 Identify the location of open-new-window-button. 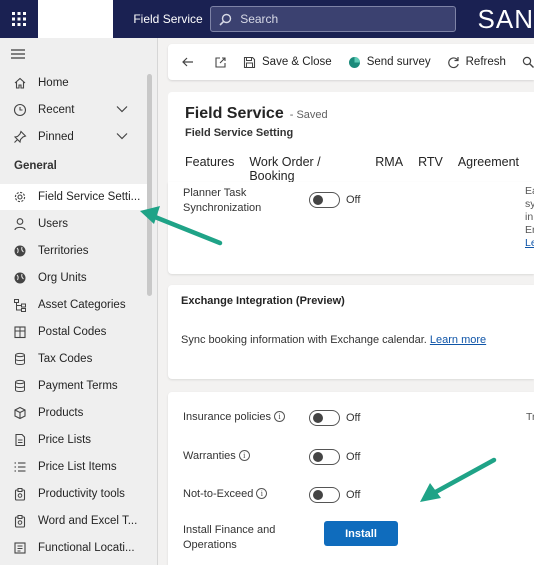
(220, 62).